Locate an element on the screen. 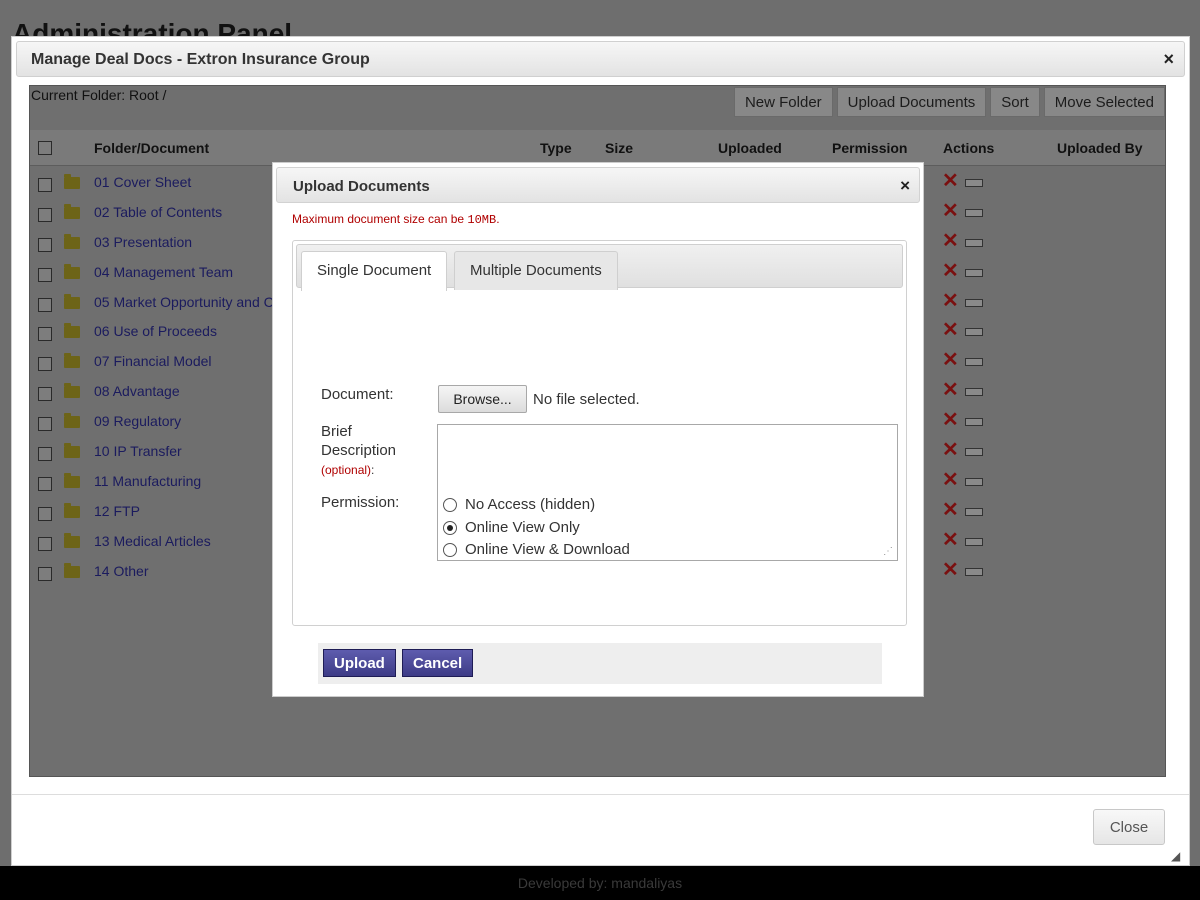  no-file-selected-text: No file selected. is located at coordinates (586, 399).